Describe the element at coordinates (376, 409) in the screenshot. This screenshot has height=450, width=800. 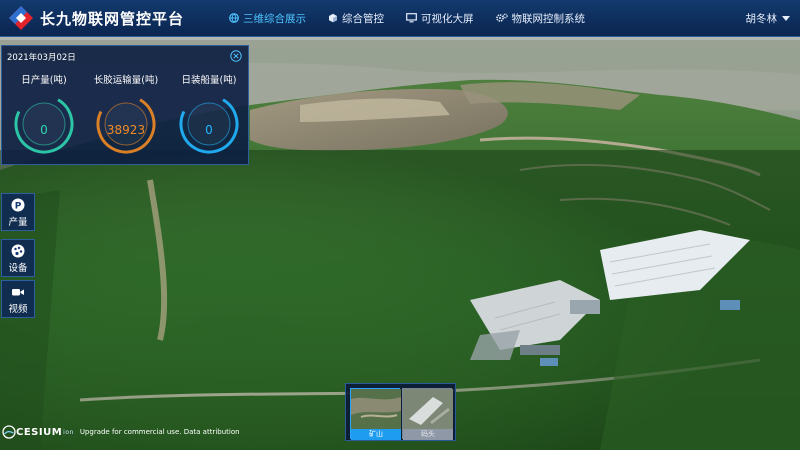
I see `mine-thumbnail` at that location.